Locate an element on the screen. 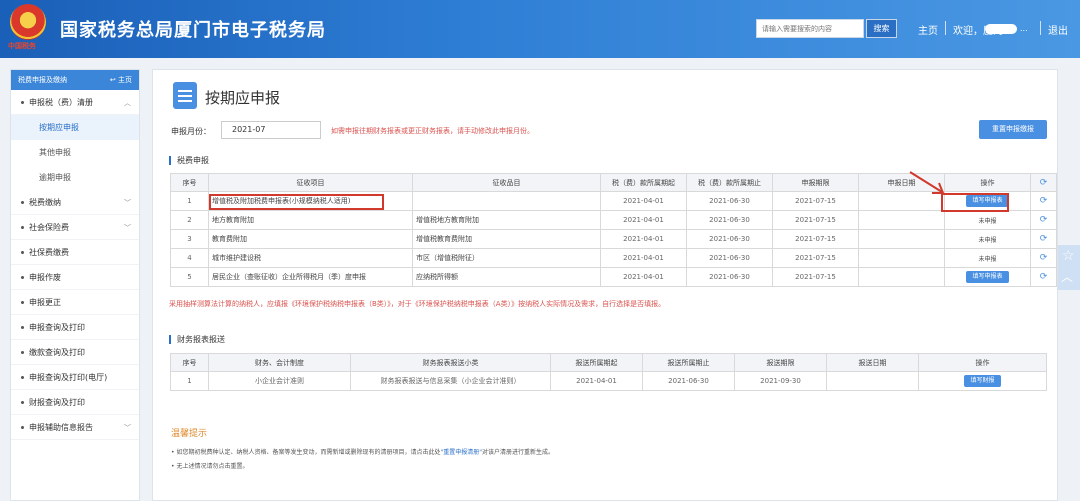  sidebar-item-social-insurance: 社会保险费 ﹀ is located at coordinates (75, 227).